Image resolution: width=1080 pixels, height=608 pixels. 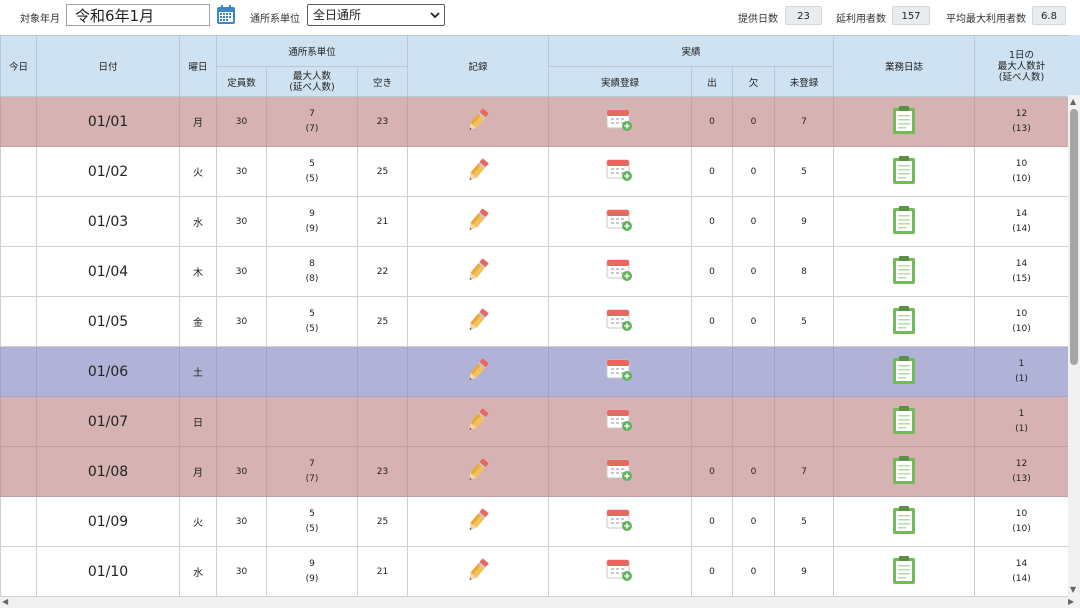 What do you see at coordinates (312, 213) in the screenshot?
I see `max-people-value: 9` at bounding box center [312, 213].